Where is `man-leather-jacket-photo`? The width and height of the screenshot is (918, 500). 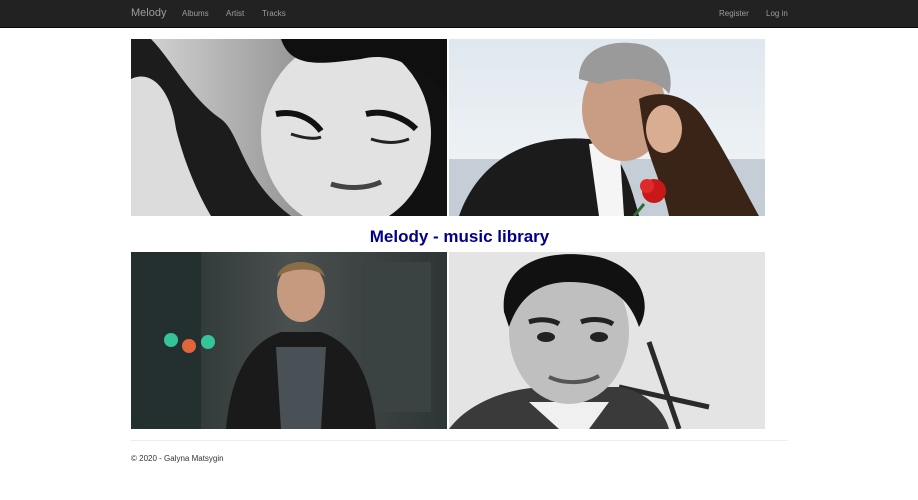 man-leather-jacket-photo is located at coordinates (289, 340).